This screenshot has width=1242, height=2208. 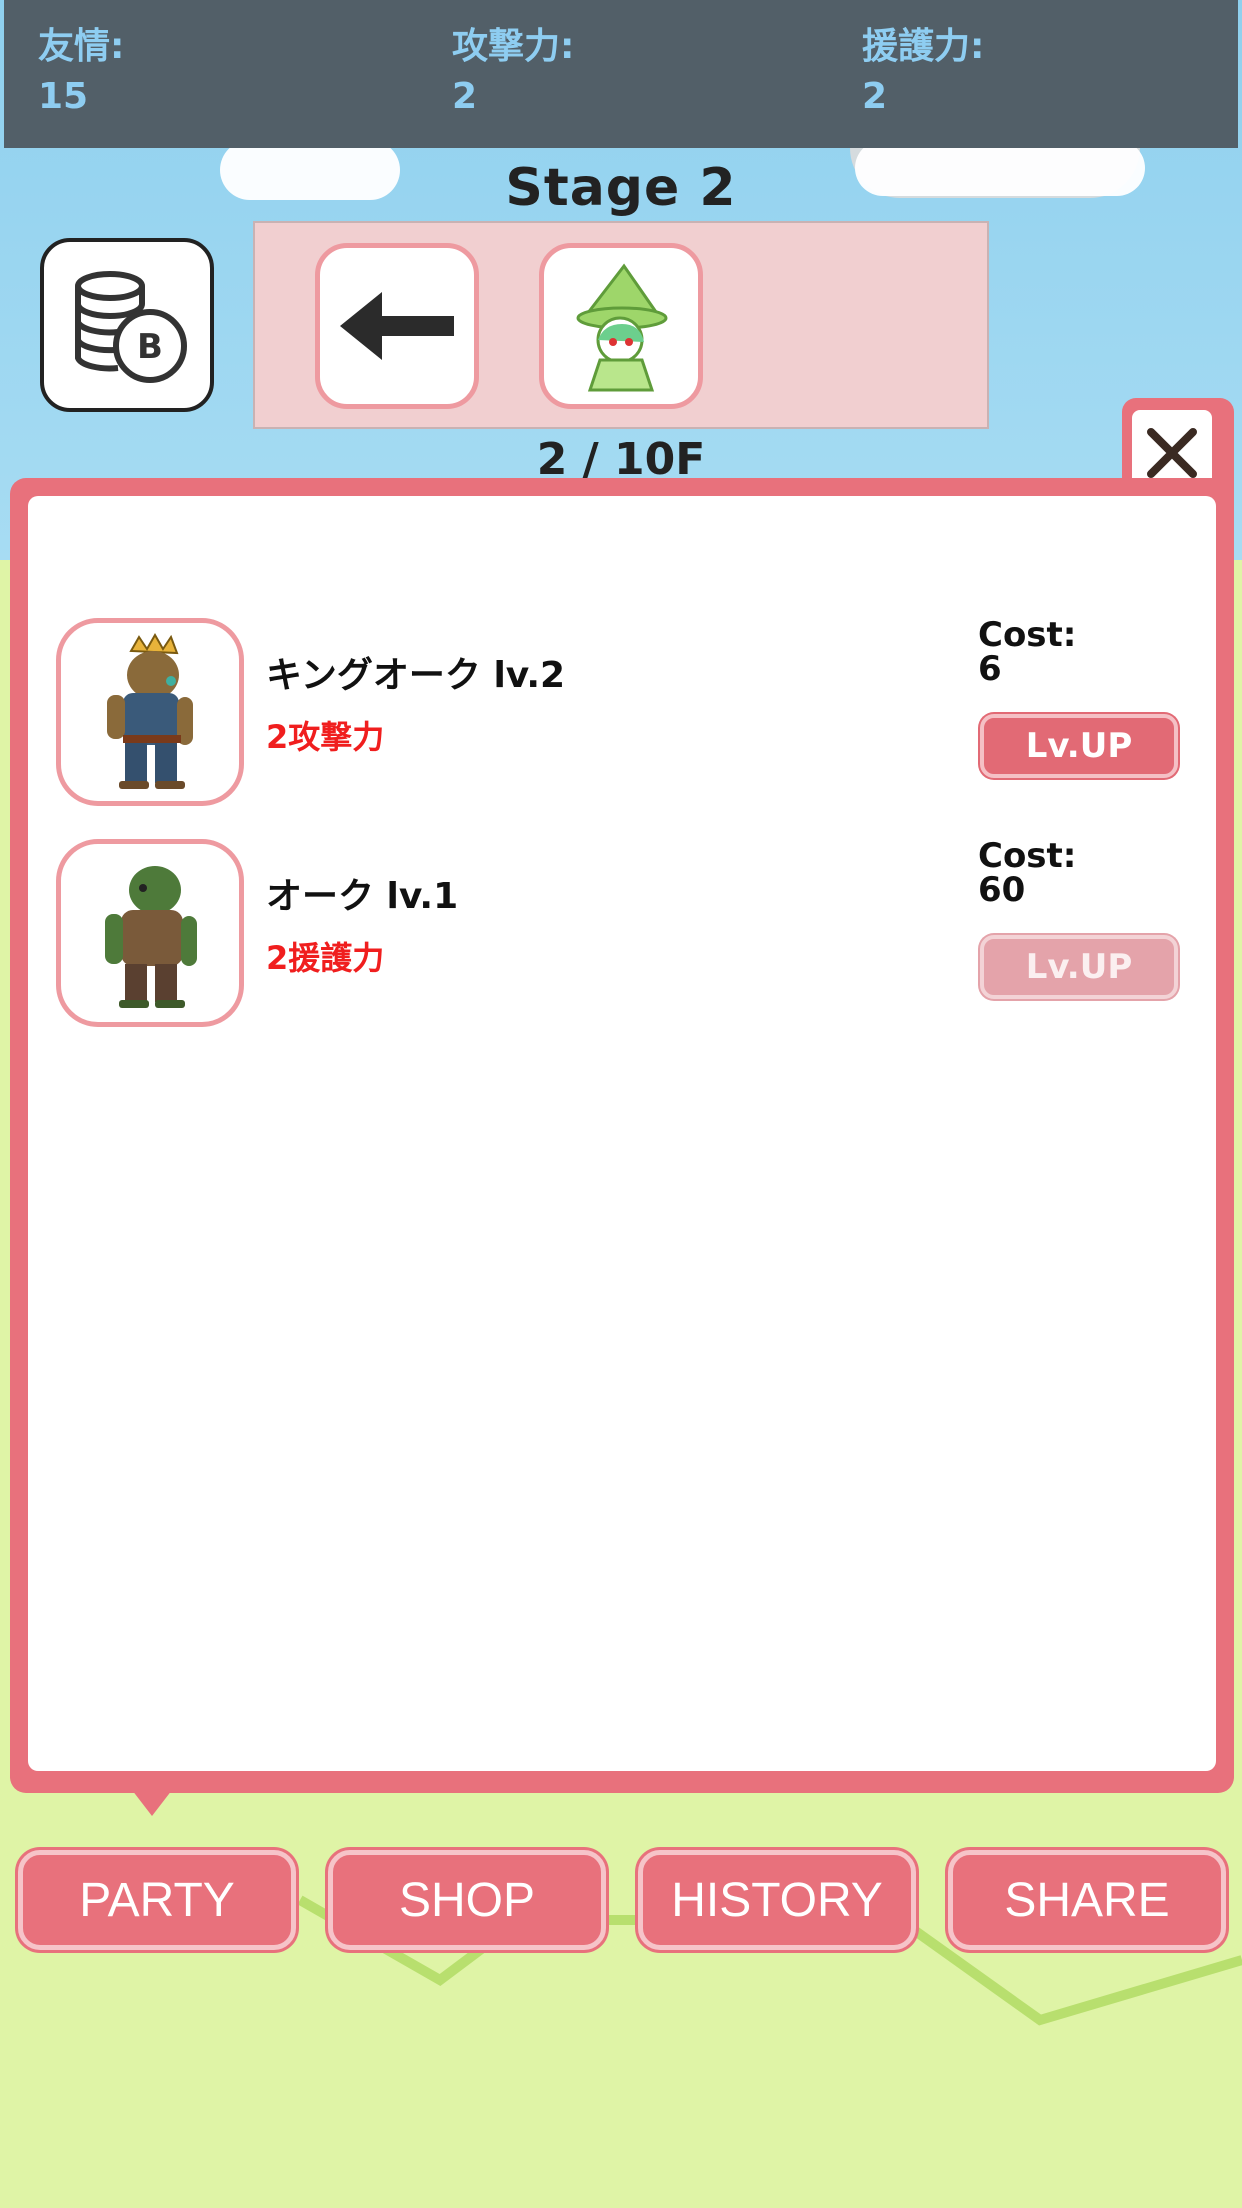 I want to click on tab-shop: SHOP, so click(x=467, y=1900).